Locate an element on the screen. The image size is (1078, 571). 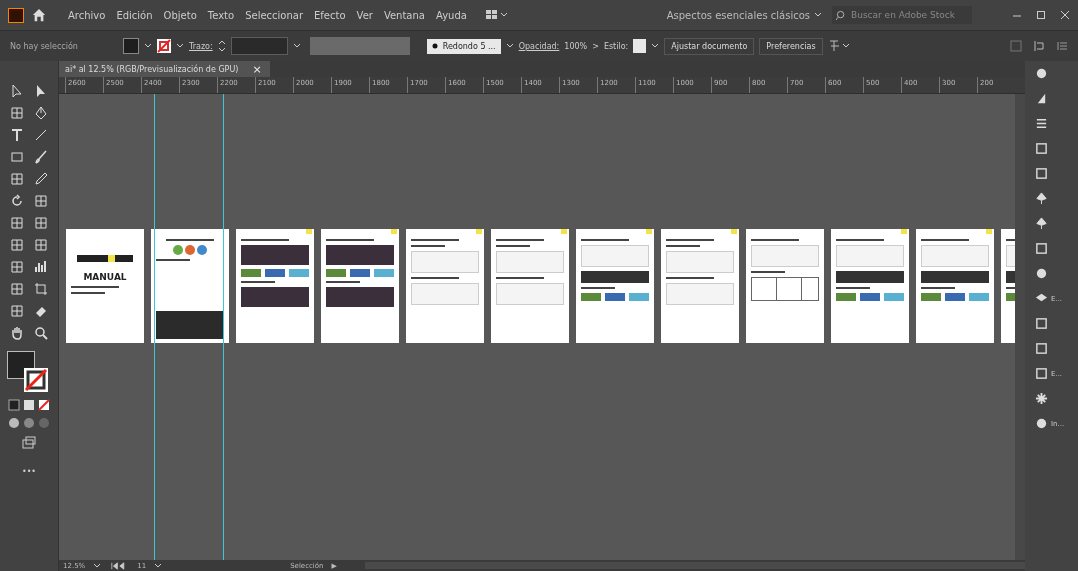
arrange-icon is located at coordinates (1039, 46).